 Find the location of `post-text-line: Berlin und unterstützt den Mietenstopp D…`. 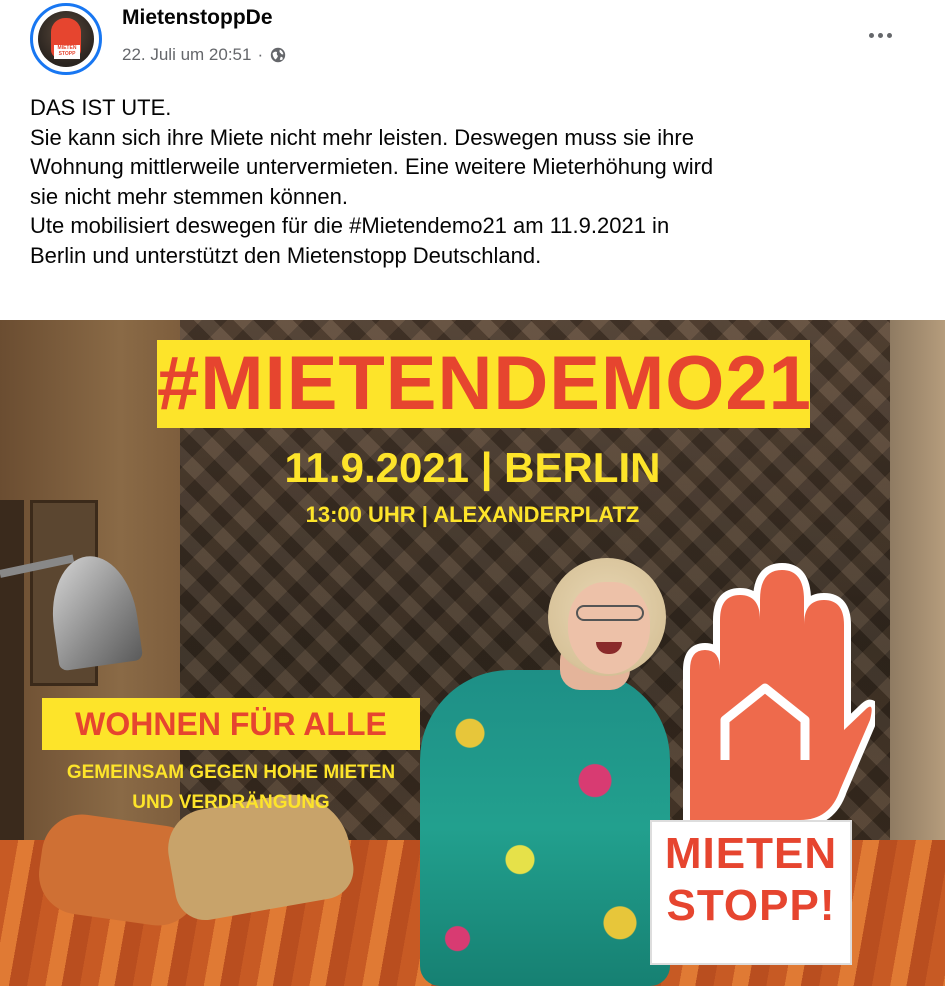

post-text-line: Berlin und unterstützt den Mietenstopp D… is located at coordinates (286, 255).